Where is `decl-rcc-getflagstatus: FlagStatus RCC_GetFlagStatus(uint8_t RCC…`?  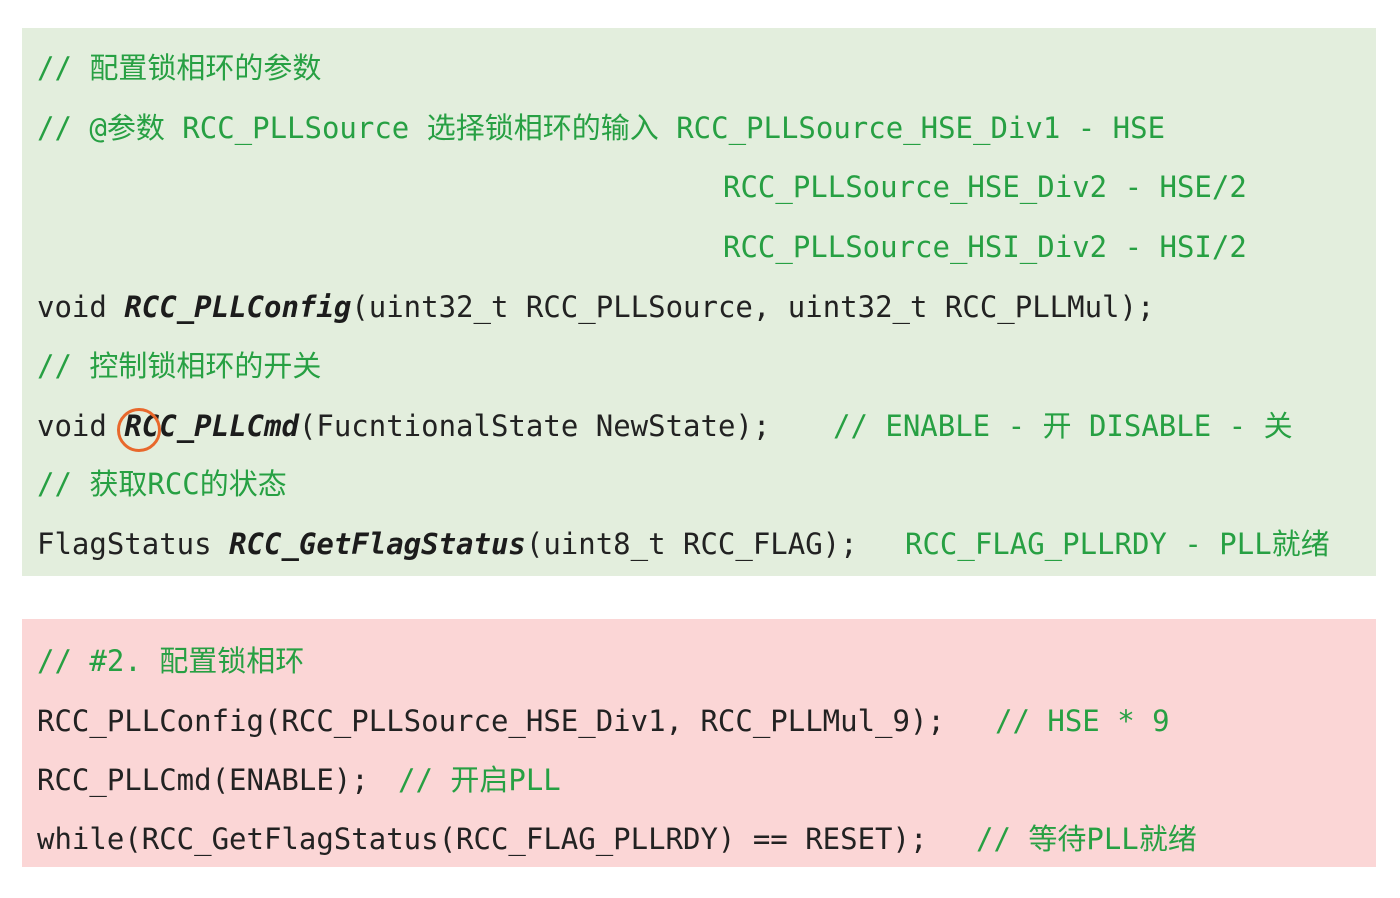
decl-rcc-getflagstatus: FlagStatus RCC_GetFlagStatus(uint8_t RCC… is located at coordinates (447, 544).